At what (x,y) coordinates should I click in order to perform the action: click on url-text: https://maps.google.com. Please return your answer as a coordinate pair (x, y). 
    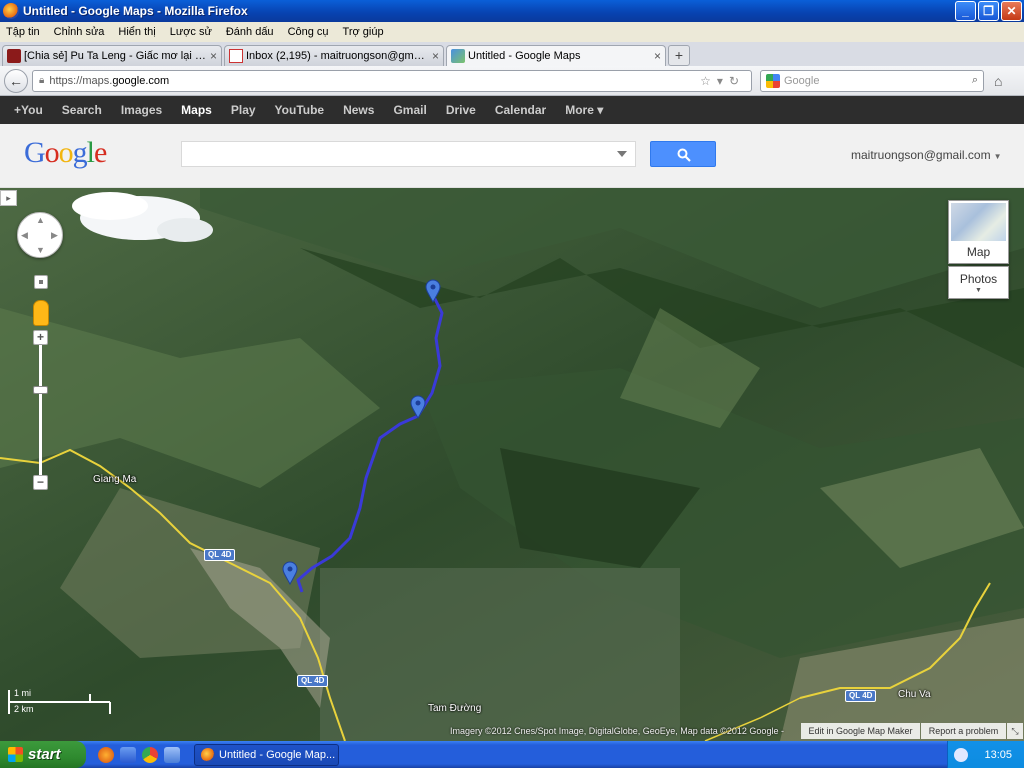
    Looking at the image, I should click on (109, 80).